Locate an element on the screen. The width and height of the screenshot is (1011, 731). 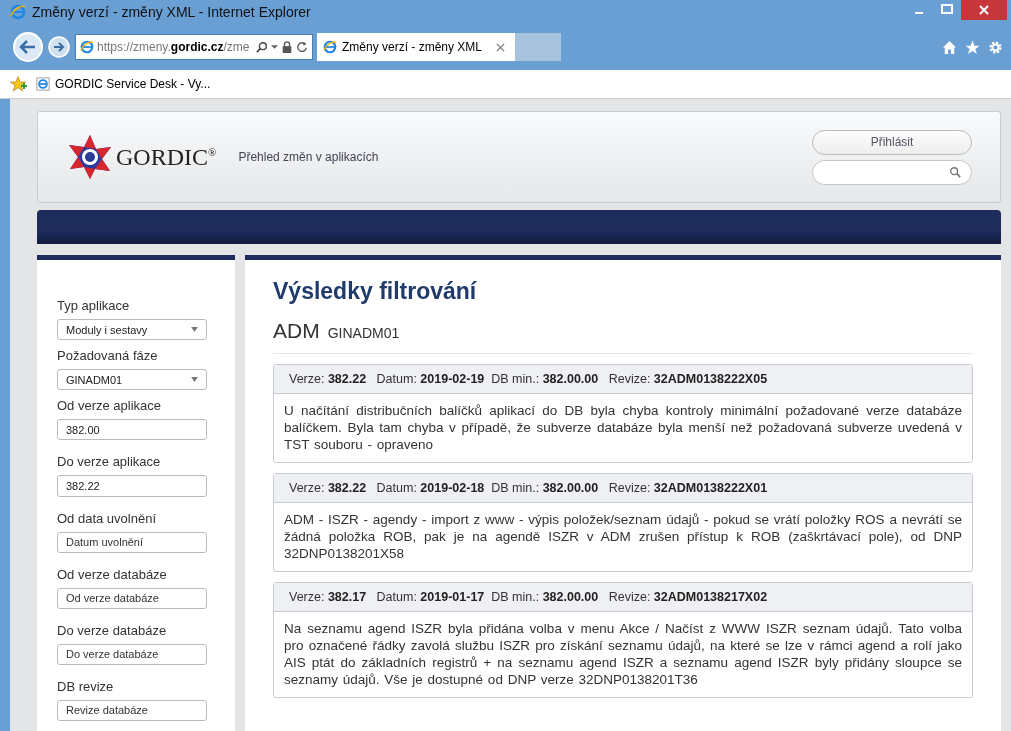
change-description: U načítání distribučních balíčků aplikací do DB byla chyba kontroly minimální požadované verze databáze balíčkem. Byla tam chyba v případě, že subverze databáze byla menší než požadovaná subverze uvedená v TST souboru - opraveno is located at coordinates (623, 428).